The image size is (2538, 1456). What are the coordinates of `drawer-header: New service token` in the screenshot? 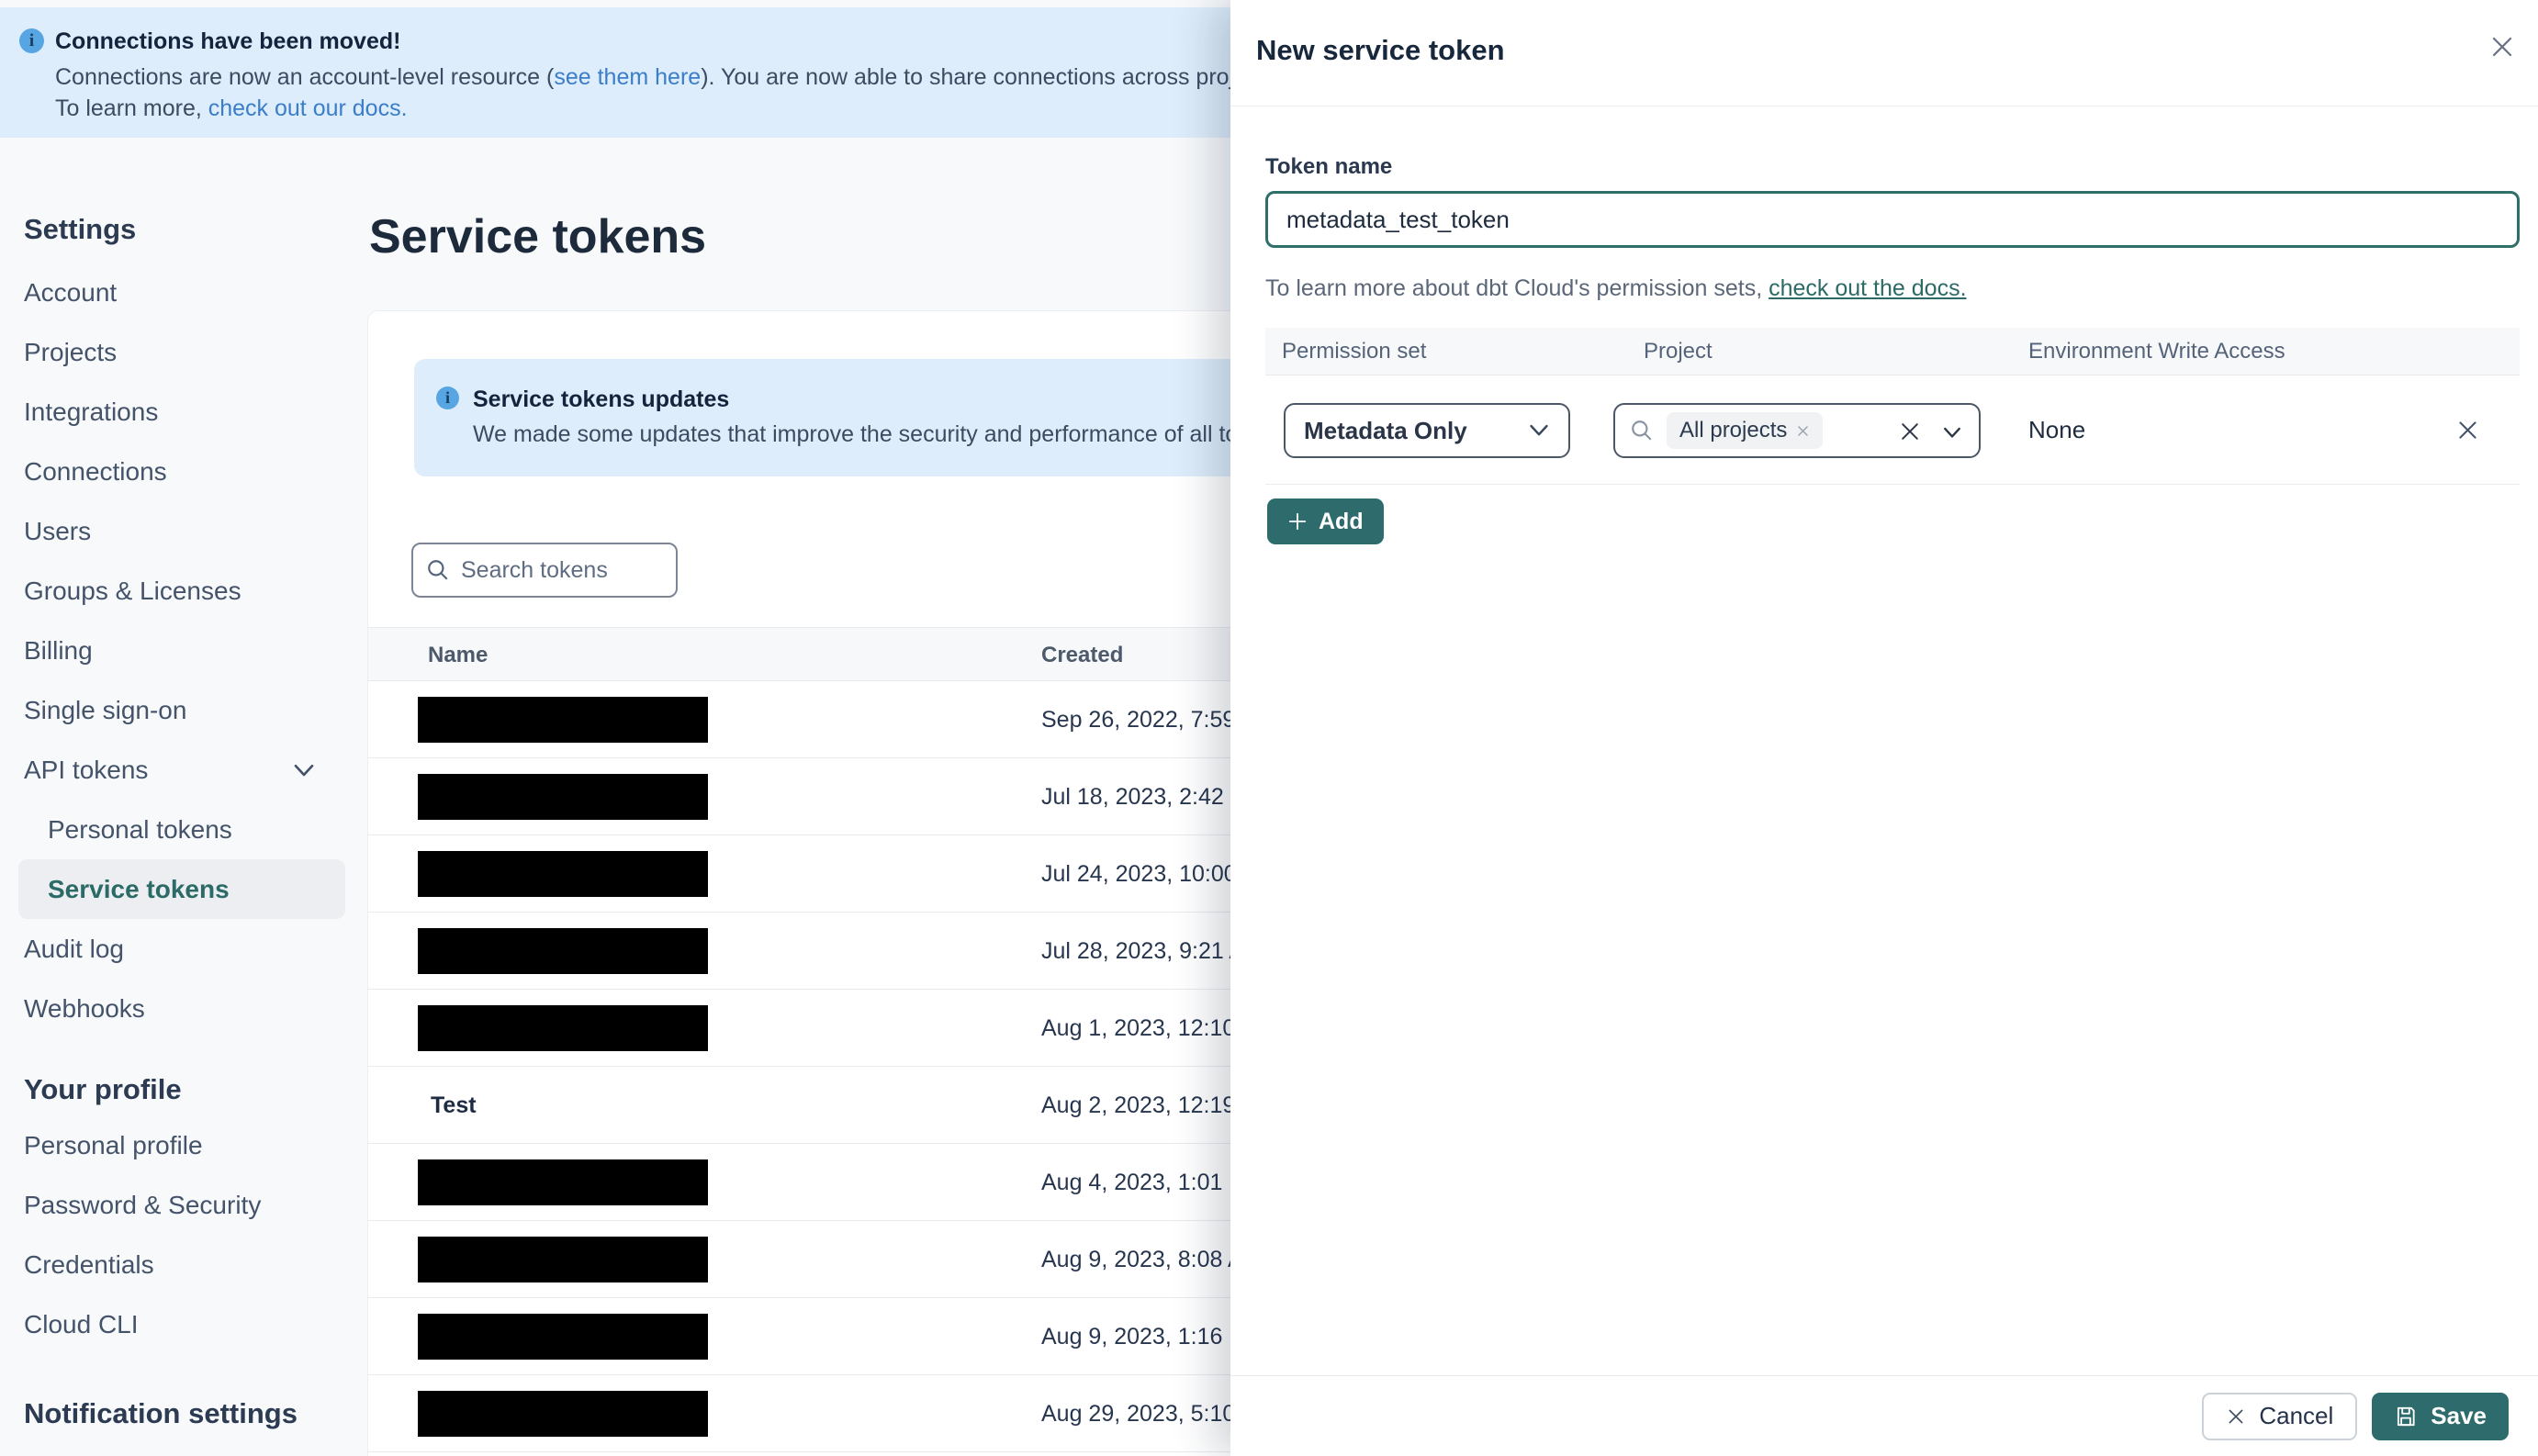 It's located at (1884, 53).